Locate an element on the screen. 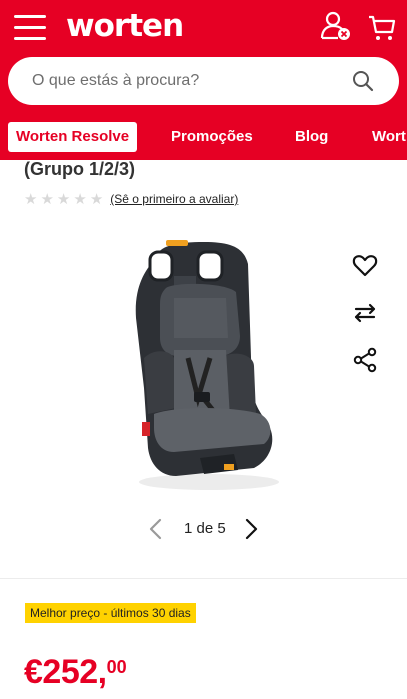 The height and width of the screenshot is (699, 407). search-input is located at coordinates (192, 81).